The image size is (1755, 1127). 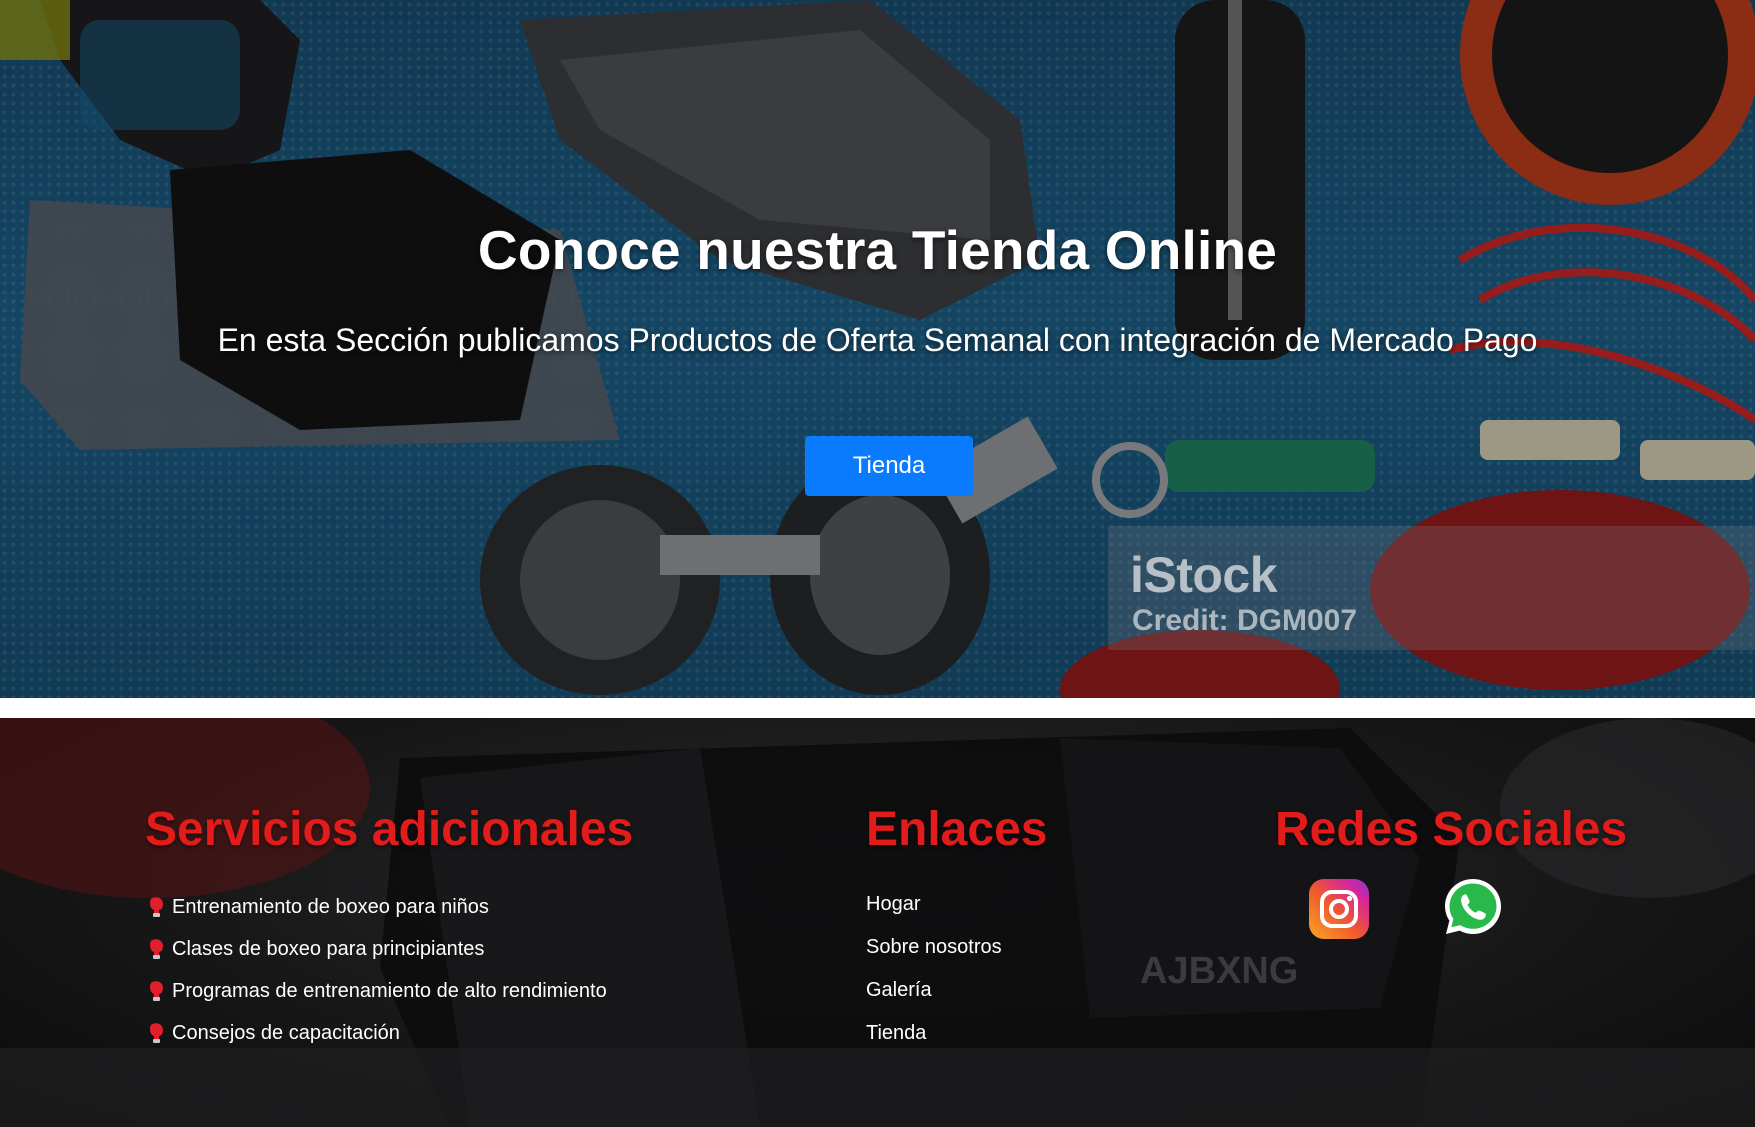 I want to click on link-gallery: Galería, so click(x=899, y=990).